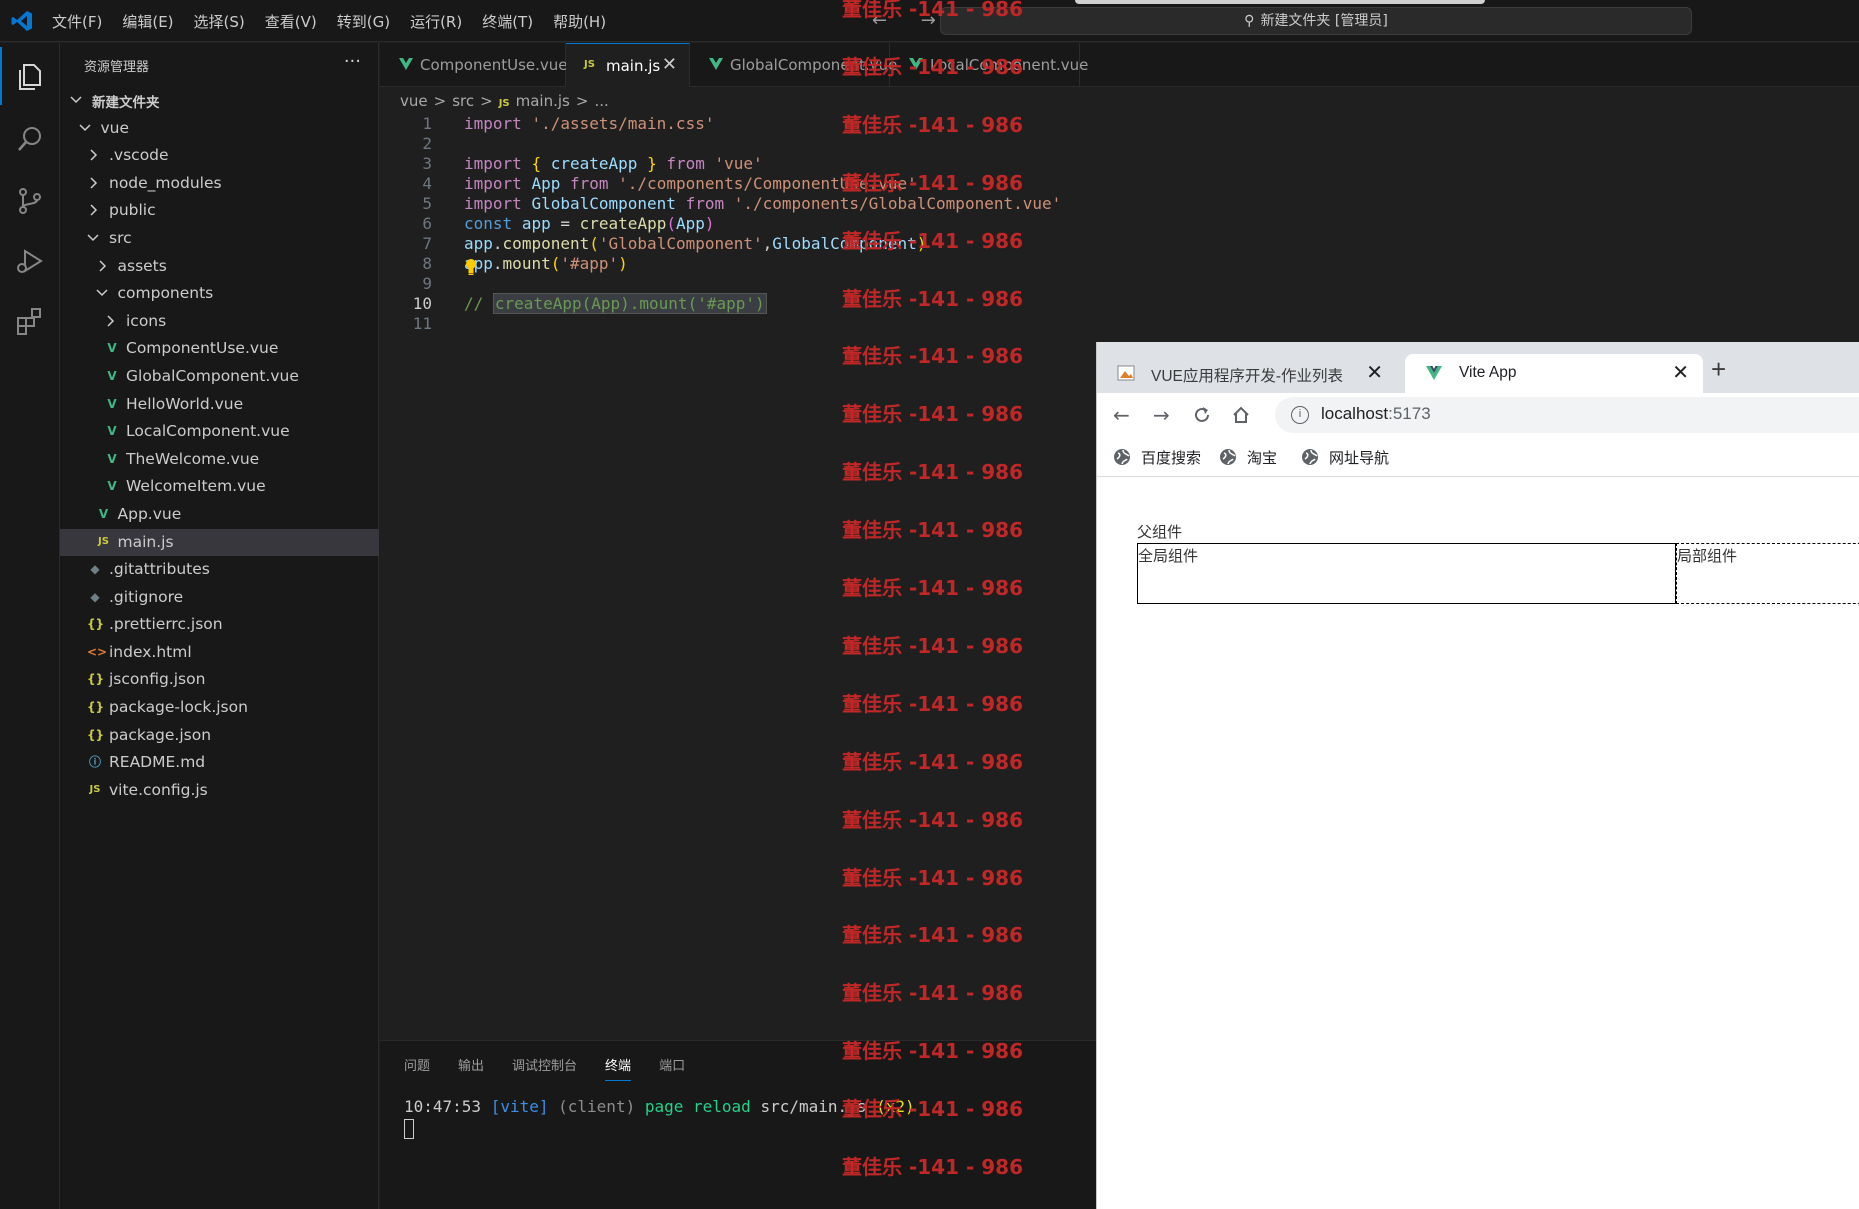 The image size is (1859, 1209). What do you see at coordinates (613, 163) in the screenshot?
I see `code-line-3: import { createApp } from 'vue'` at bounding box center [613, 163].